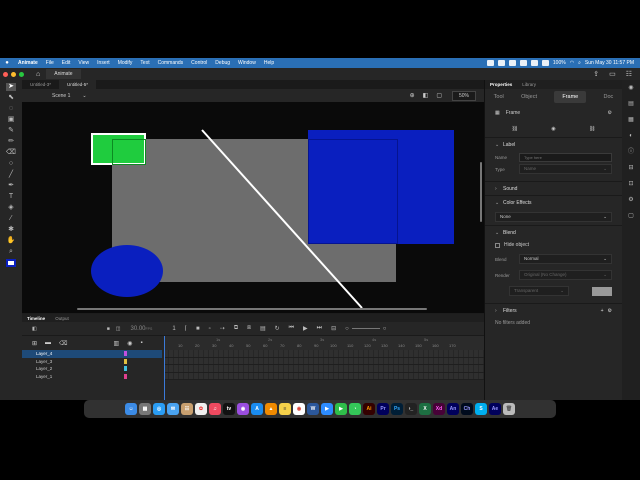 The height and width of the screenshot is (480, 640). What do you see at coordinates (229, 409) in the screenshot?
I see `tv-icon: tv` at bounding box center [229, 409].